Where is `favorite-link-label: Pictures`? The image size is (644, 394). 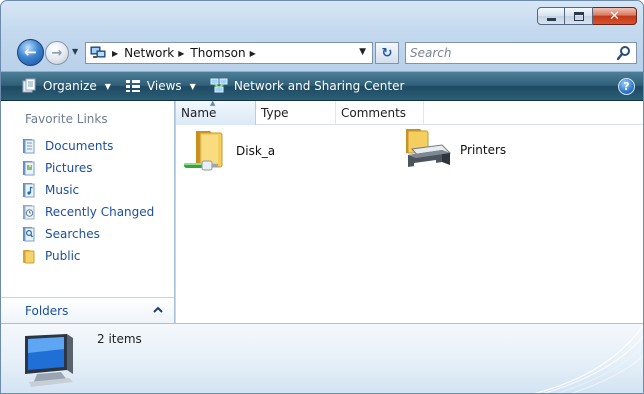 favorite-link-label: Pictures is located at coordinates (69, 168).